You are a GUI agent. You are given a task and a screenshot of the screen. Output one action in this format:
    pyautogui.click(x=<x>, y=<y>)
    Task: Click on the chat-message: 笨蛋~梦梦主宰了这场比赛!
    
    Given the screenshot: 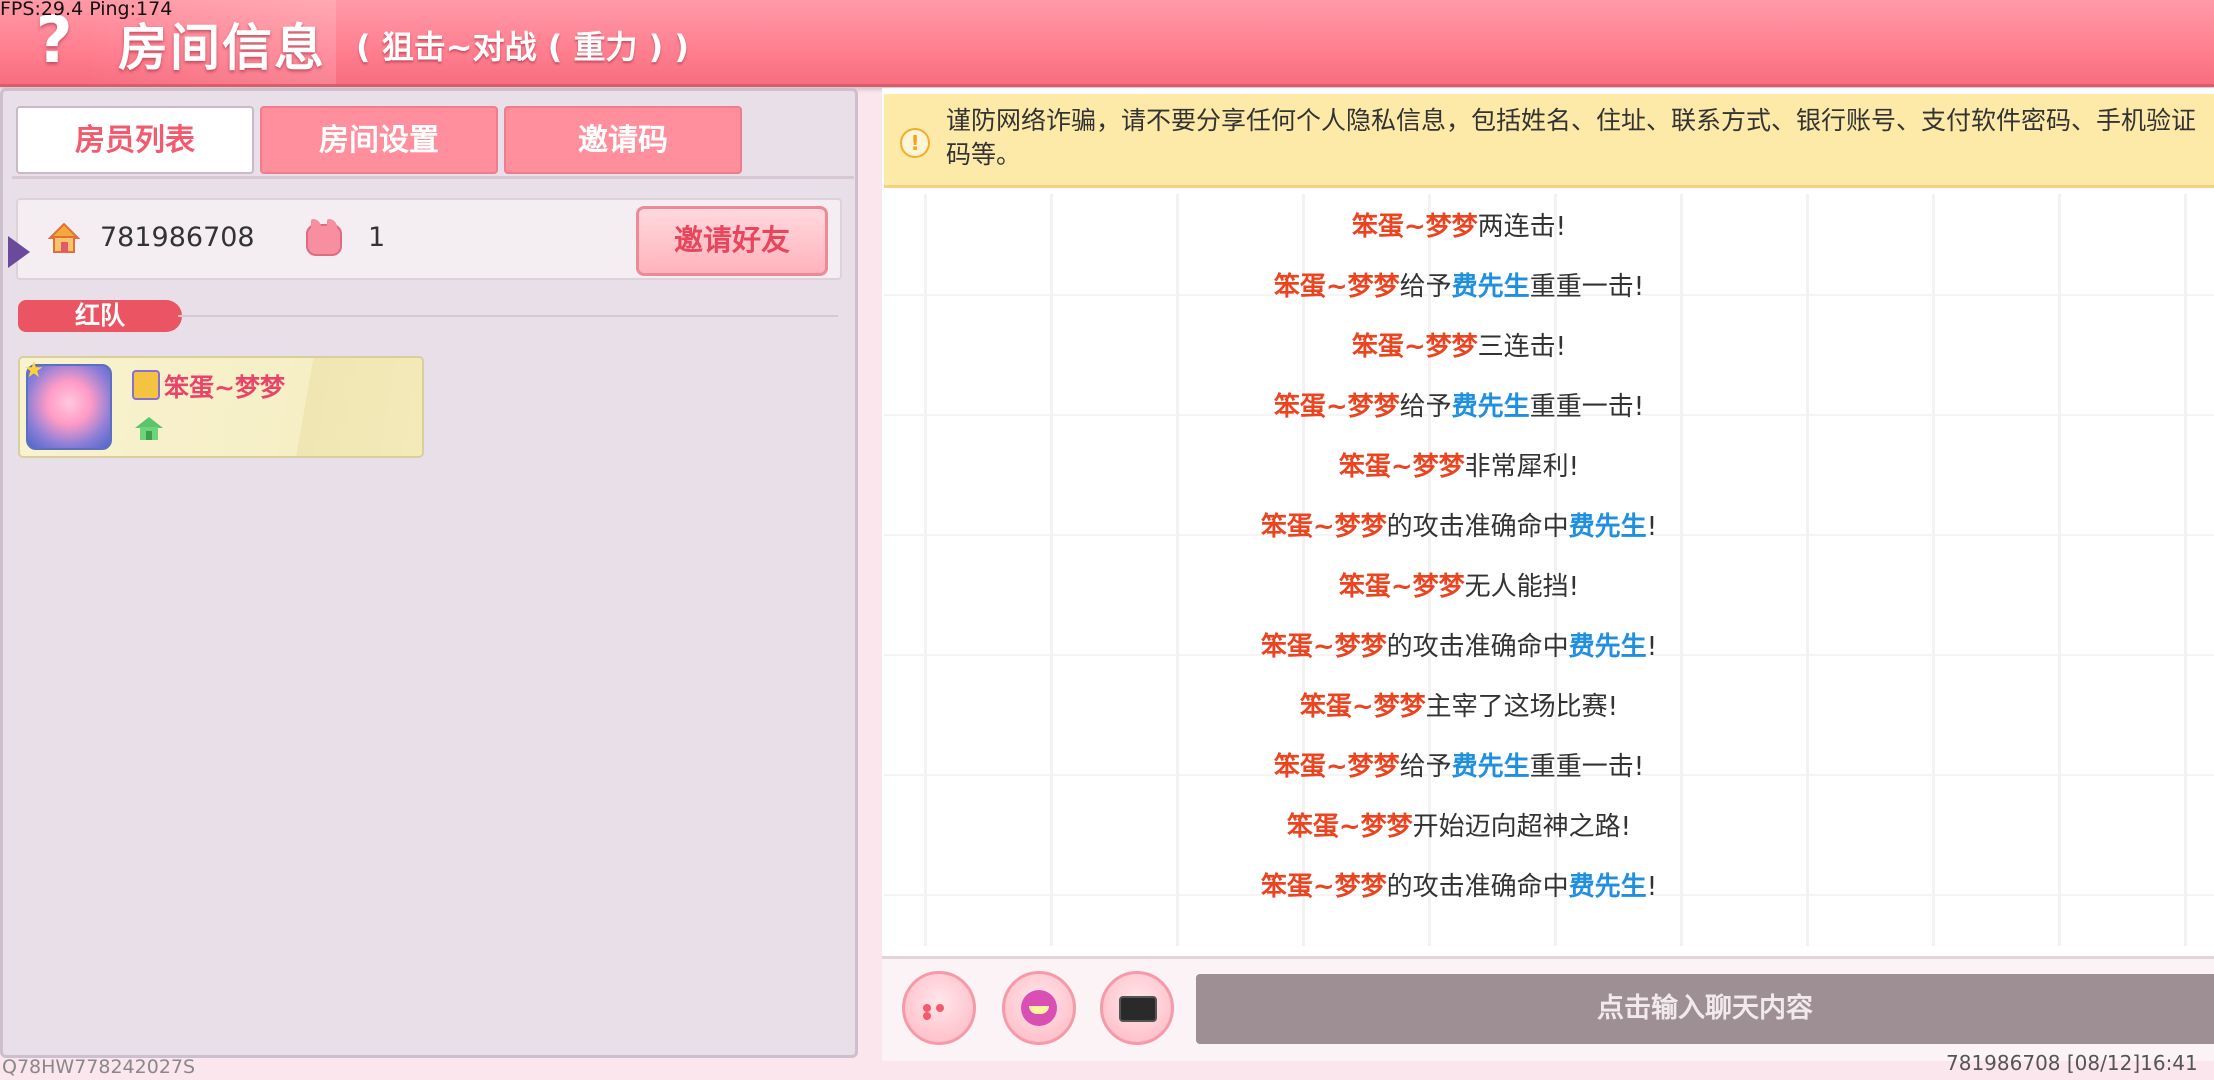 What is the action you would take?
    pyautogui.click(x=1459, y=704)
    